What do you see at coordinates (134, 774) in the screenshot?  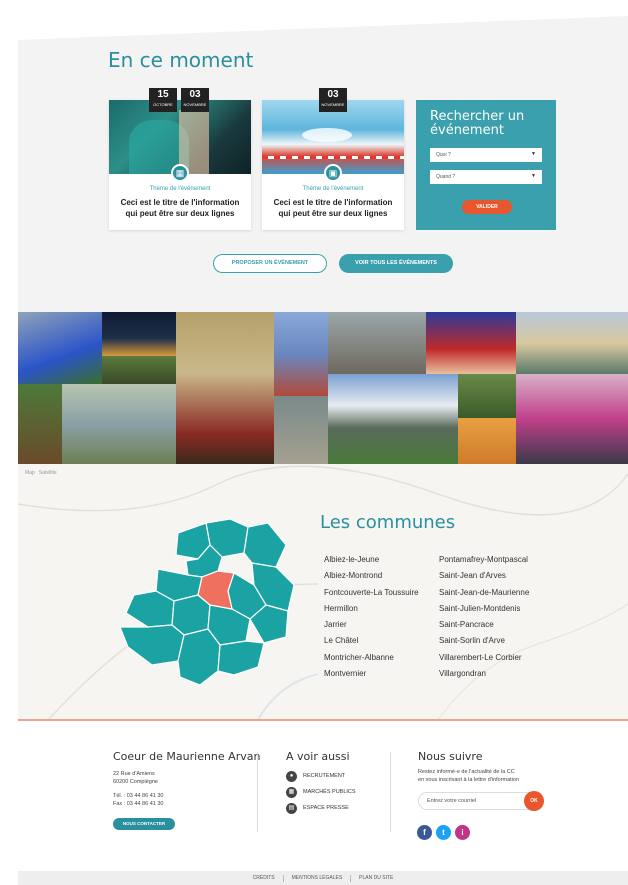 I see `address-line-1: 22 Rue d'Amiens` at bounding box center [134, 774].